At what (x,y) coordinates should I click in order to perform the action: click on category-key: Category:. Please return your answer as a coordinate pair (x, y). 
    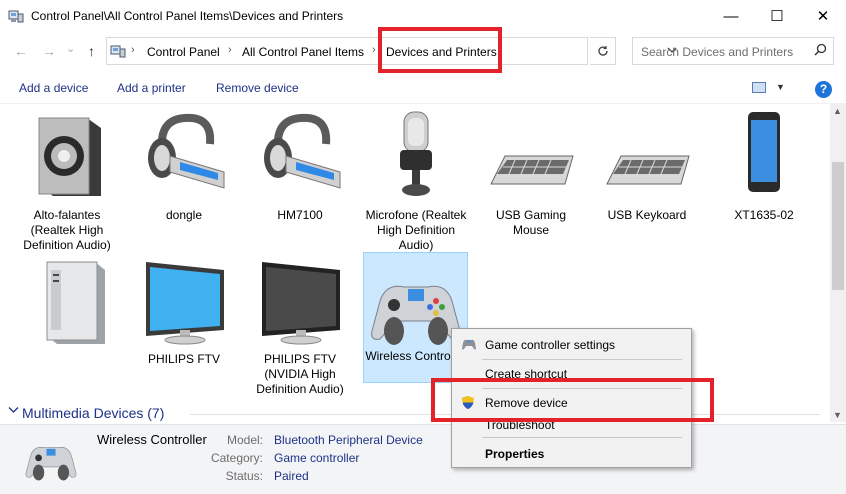
    Looking at the image, I should click on (236, 458).